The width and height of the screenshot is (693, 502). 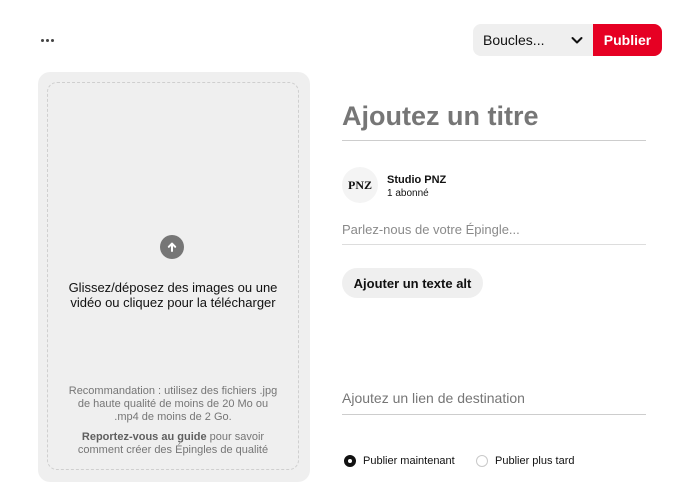 What do you see at coordinates (494, 402) in the screenshot?
I see `destination-link-input: Ajoutez un lien de destination` at bounding box center [494, 402].